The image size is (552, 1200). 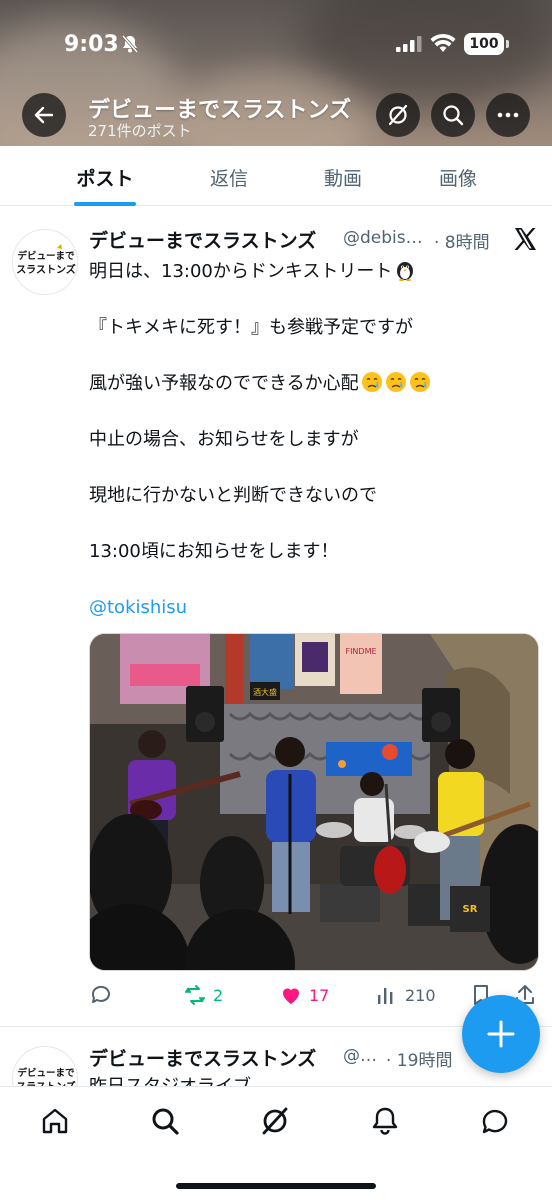 I want to click on post-timestamp: · 19時間, so click(x=419, y=1058).